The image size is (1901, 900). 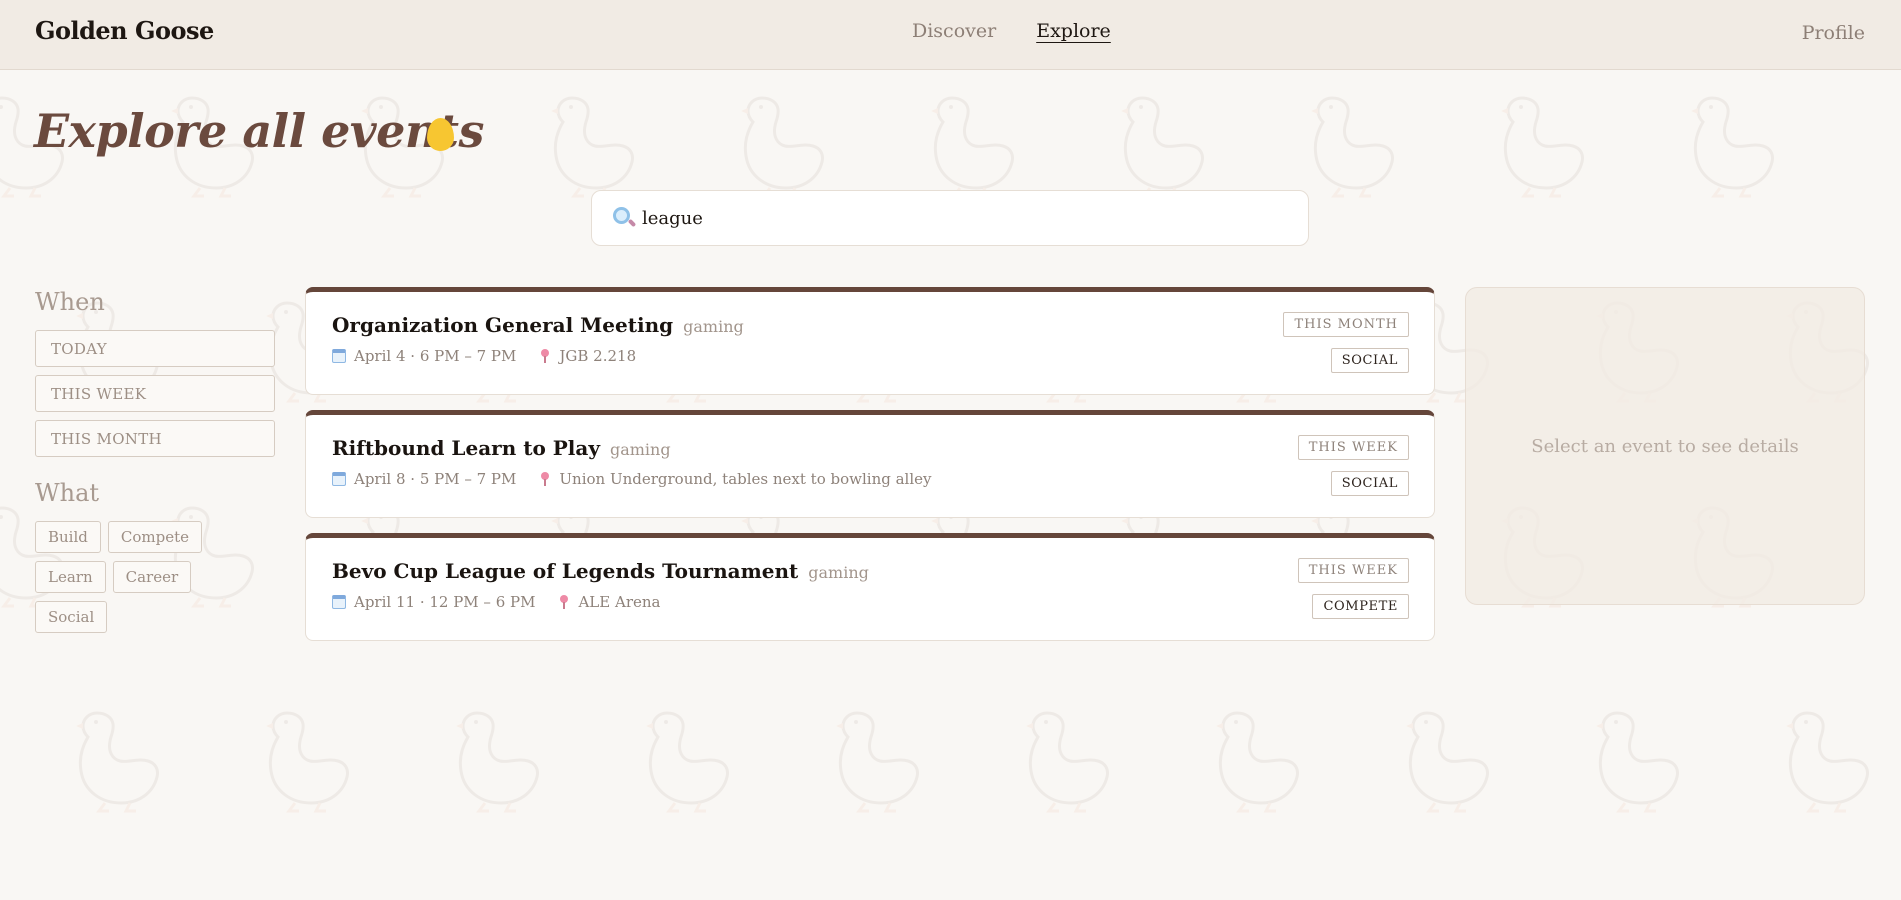 I want to click on event-meta: April 11 · 12 PM – 6 PM ALE Arena, so click(x=496, y=602).